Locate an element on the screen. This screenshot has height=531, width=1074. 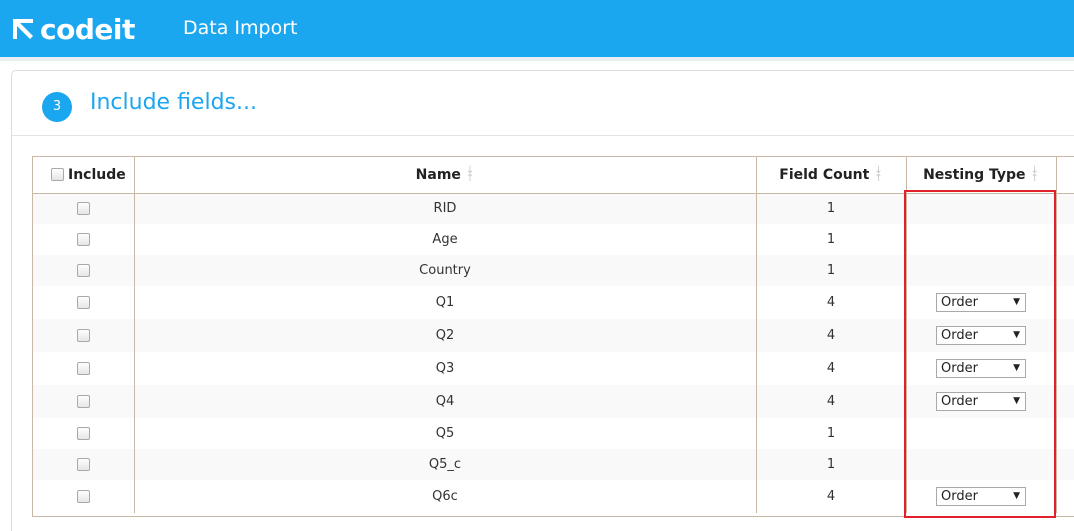
field-name-cell: Q2 is located at coordinates (445, 335).